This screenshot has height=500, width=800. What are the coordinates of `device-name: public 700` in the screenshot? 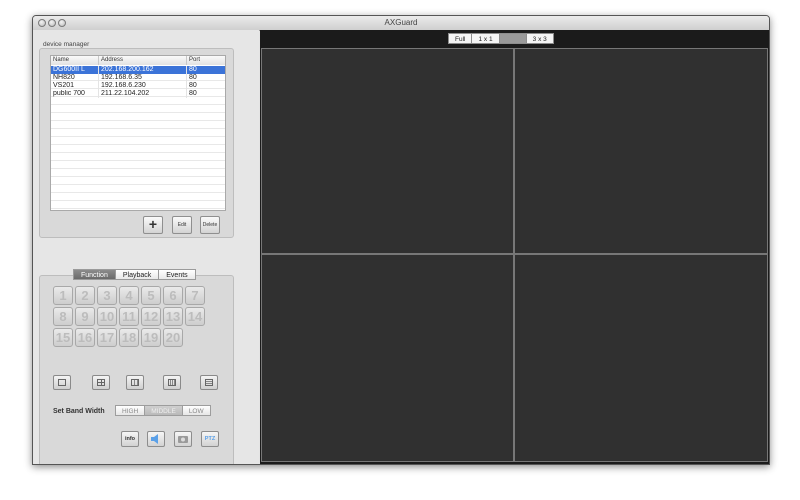 It's located at (75, 94).